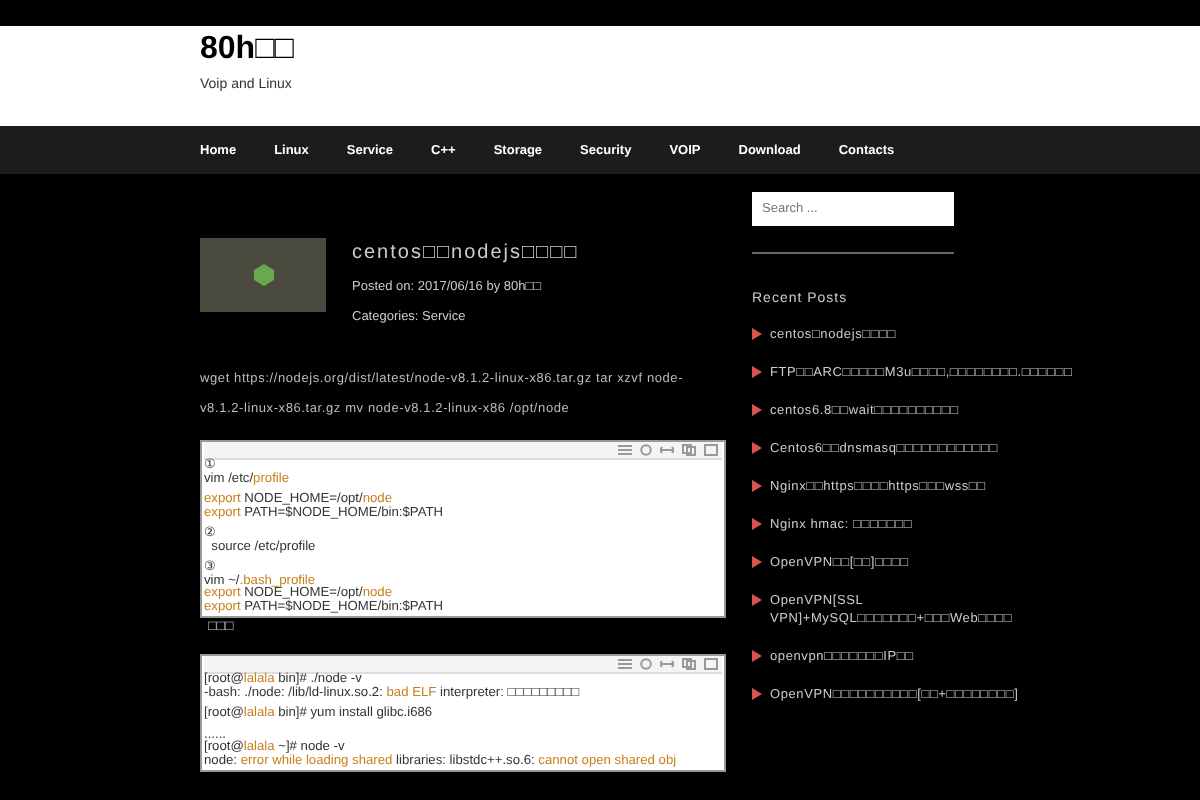 This screenshot has width=1200, height=800. What do you see at coordinates (263, 275) in the screenshot?
I see `hexagon-icon` at bounding box center [263, 275].